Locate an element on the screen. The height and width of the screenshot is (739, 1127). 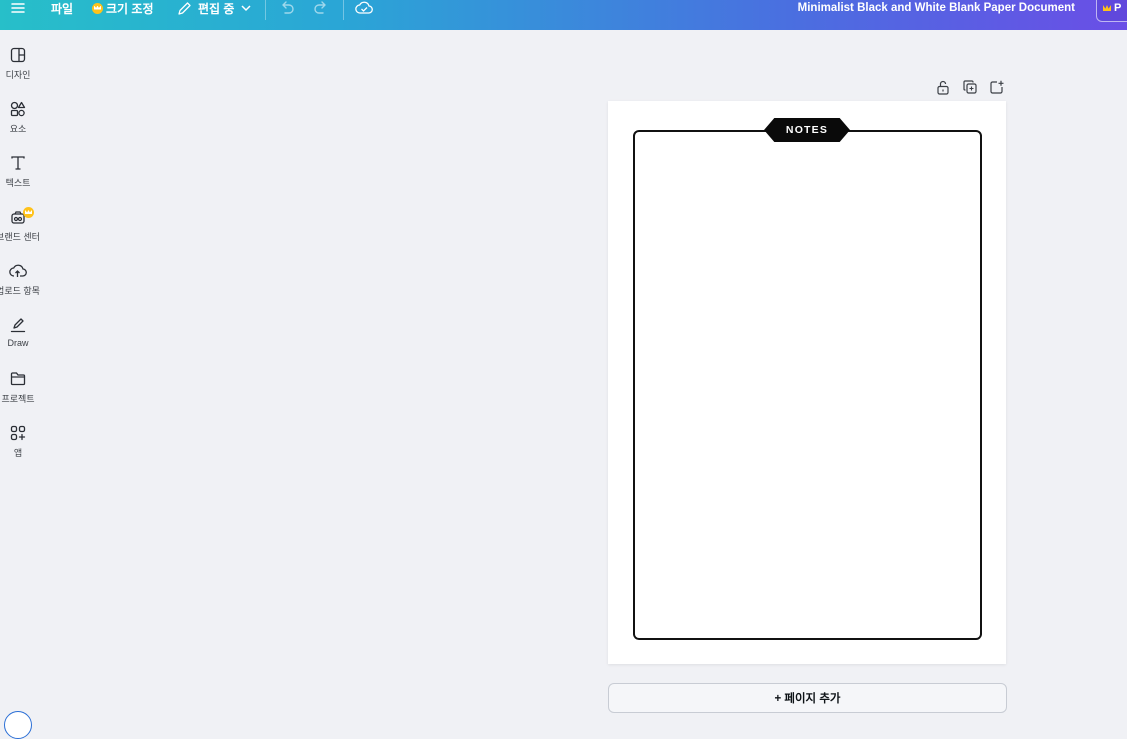
sidebar-item-label: 요소 is located at coordinates (18, 129).